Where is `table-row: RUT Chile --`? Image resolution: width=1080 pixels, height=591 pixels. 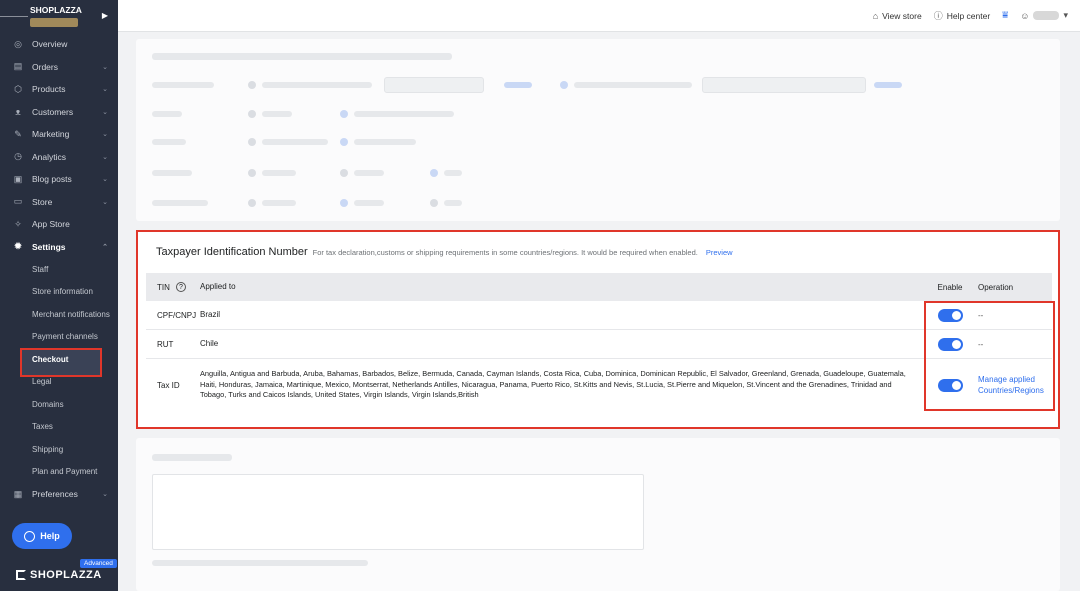 table-row: RUT Chile -- is located at coordinates (599, 344).